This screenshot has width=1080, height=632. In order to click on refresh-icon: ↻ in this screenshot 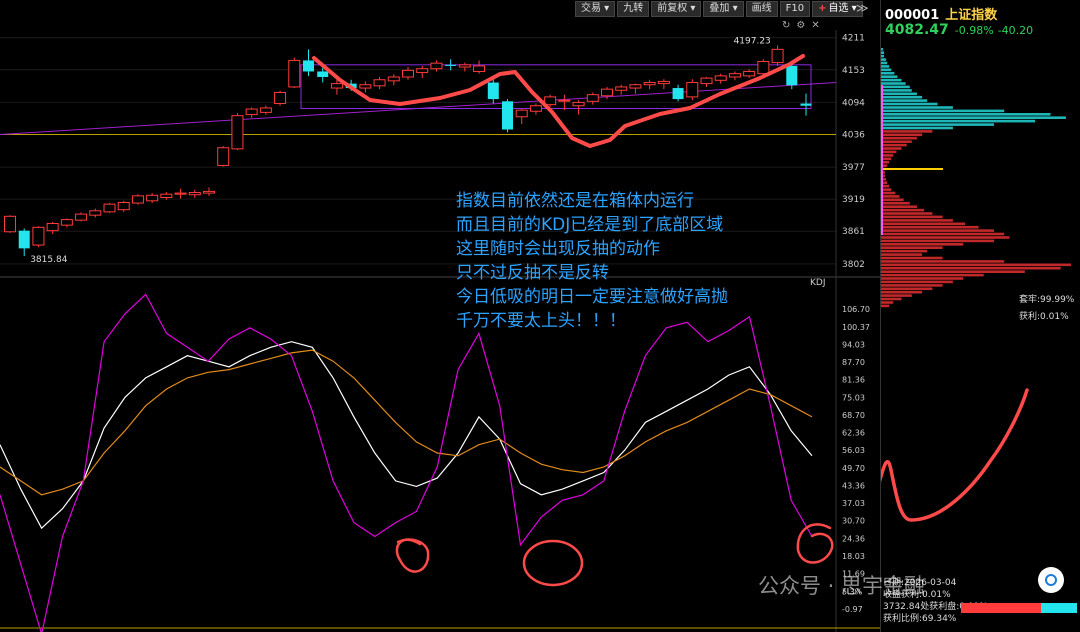, I will do `click(786, 25)`.